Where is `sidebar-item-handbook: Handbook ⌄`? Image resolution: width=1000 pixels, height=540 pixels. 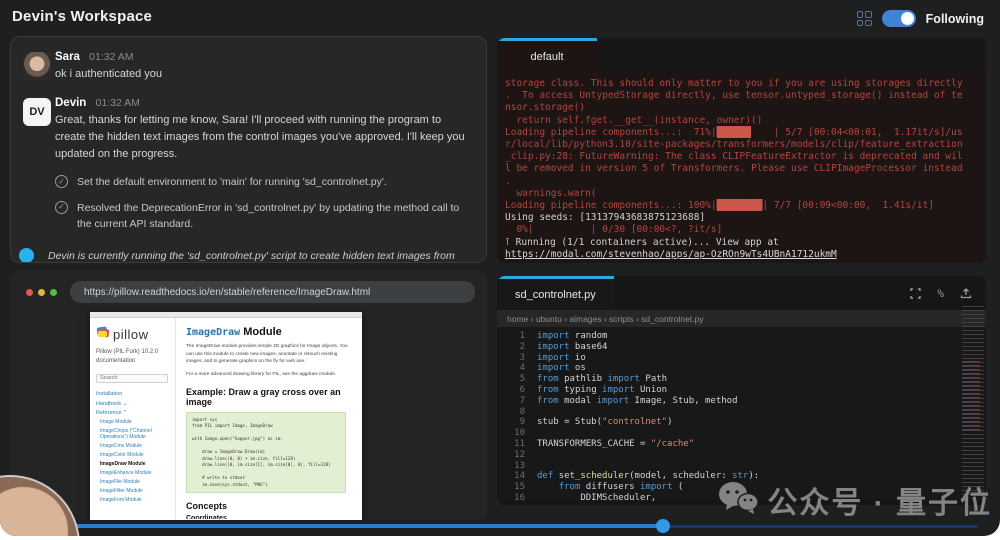
sidebar-item-handbook: Handbook ⌄ is located at coordinates (132, 404).